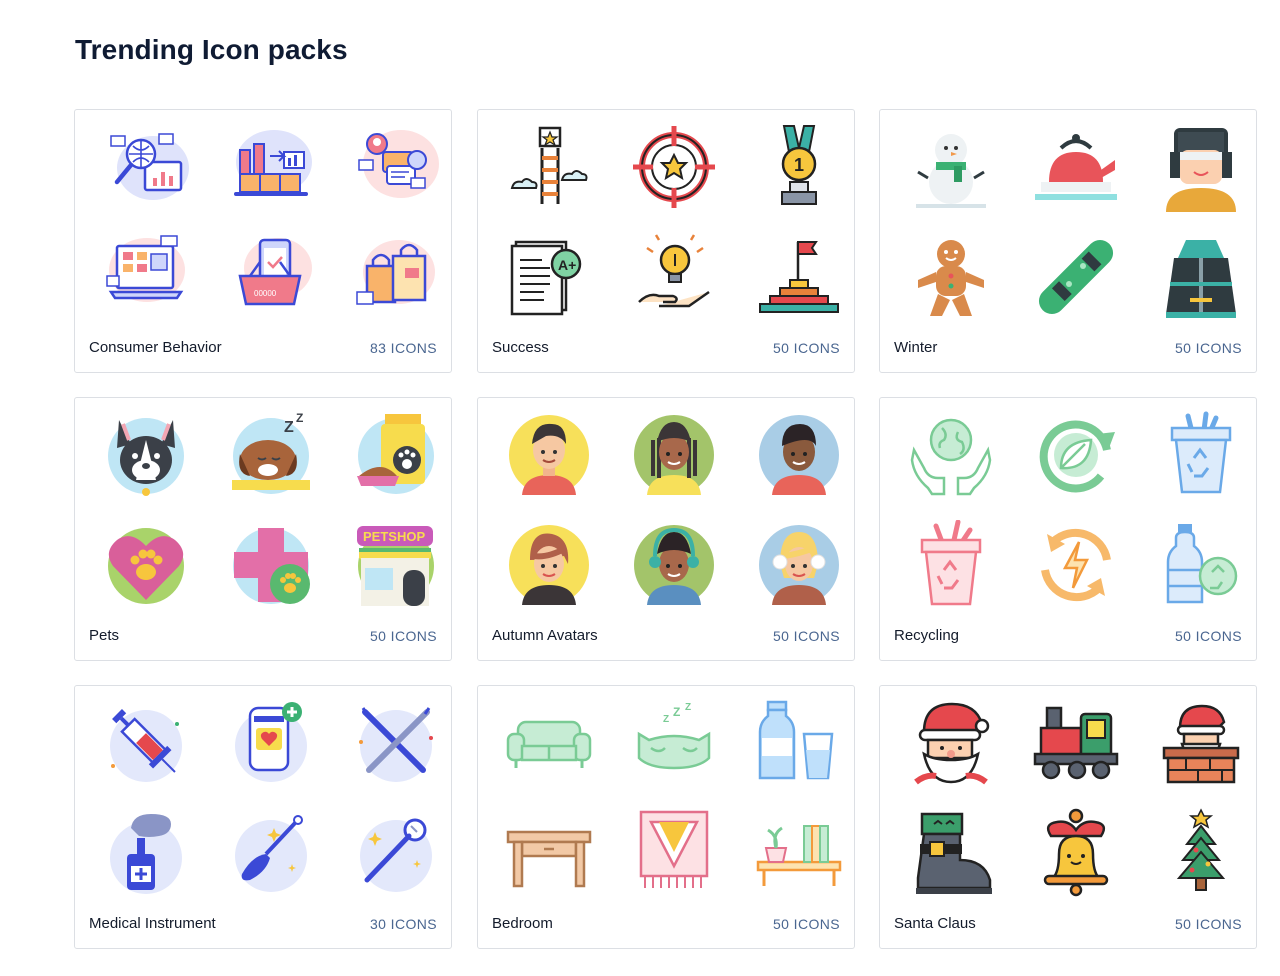 Image resolution: width=1280 pixels, height=976 pixels. Describe the element at coordinates (1201, 853) in the screenshot. I see `christmas-tree-icon` at that location.